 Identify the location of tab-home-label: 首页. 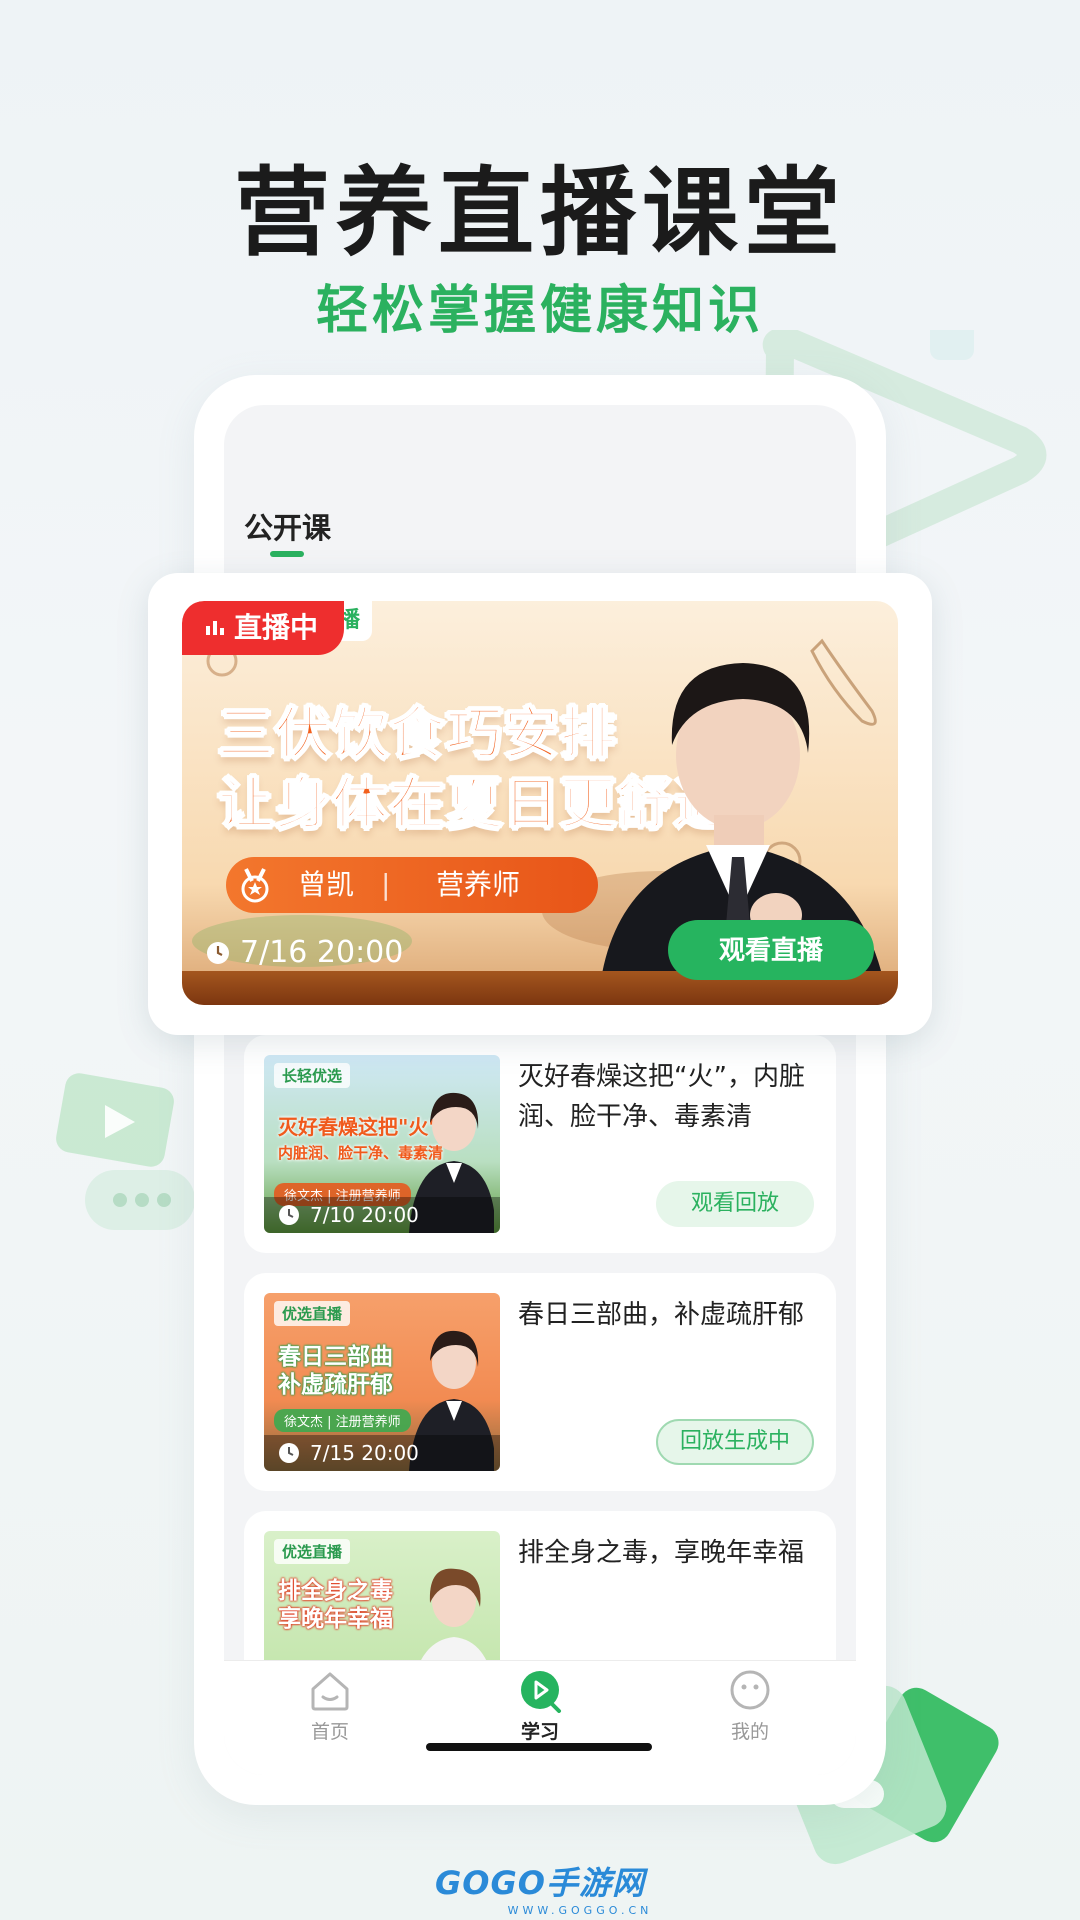
(329, 1732).